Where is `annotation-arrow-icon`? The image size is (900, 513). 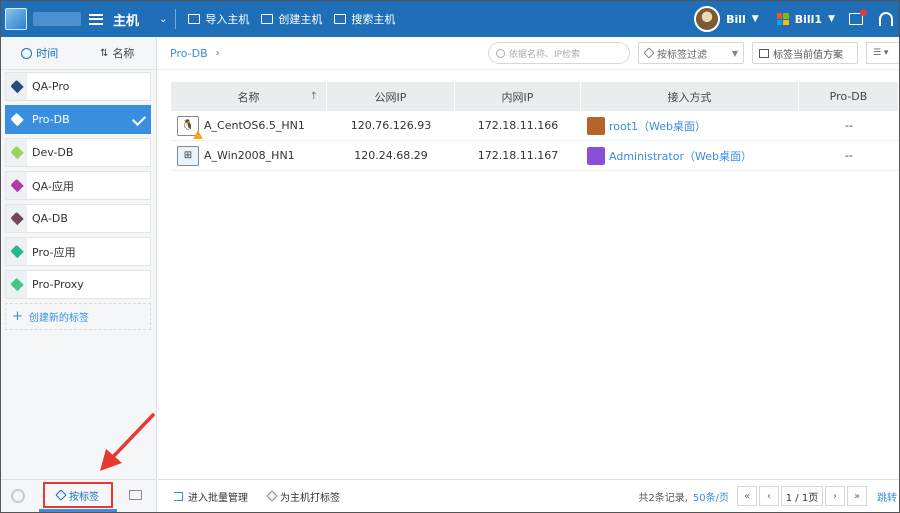 annotation-arrow-icon is located at coordinates (127, 442).